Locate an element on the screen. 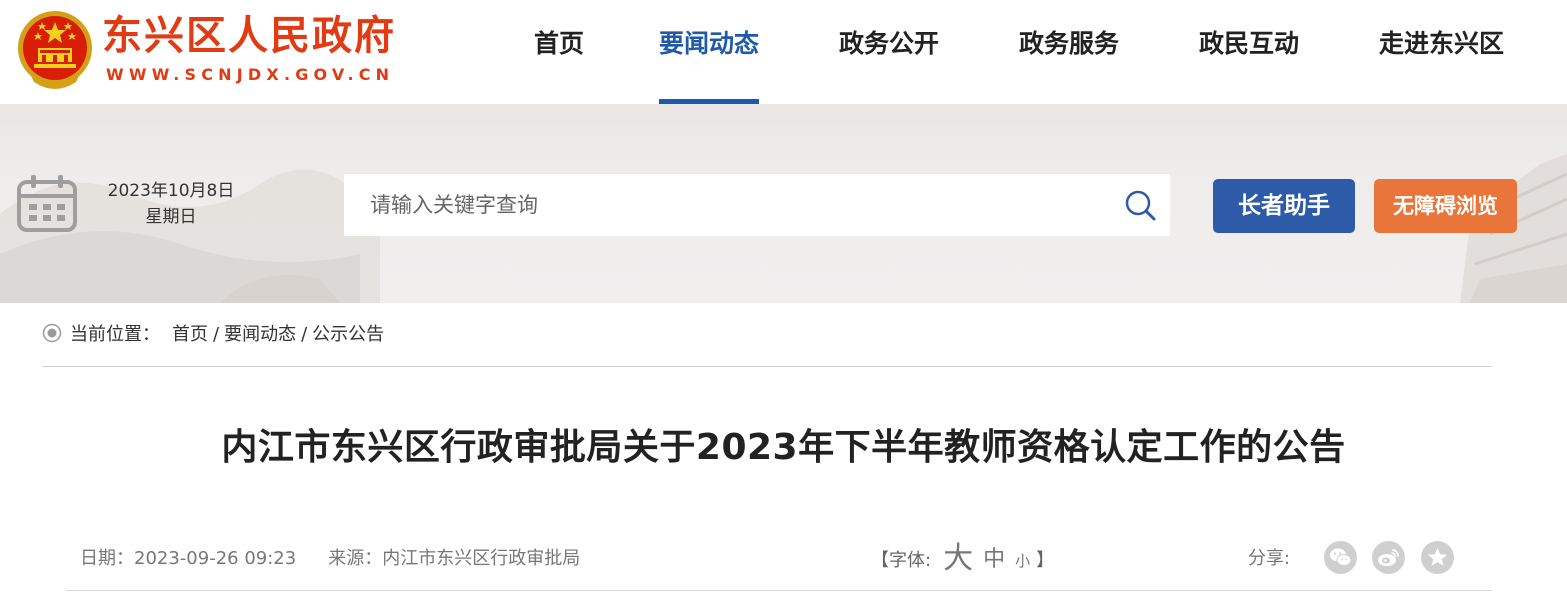 The width and height of the screenshot is (1567, 606). breadcrumb: 当前位置： 首页 / 要闻动态 / 公示公告 is located at coordinates (213, 335).